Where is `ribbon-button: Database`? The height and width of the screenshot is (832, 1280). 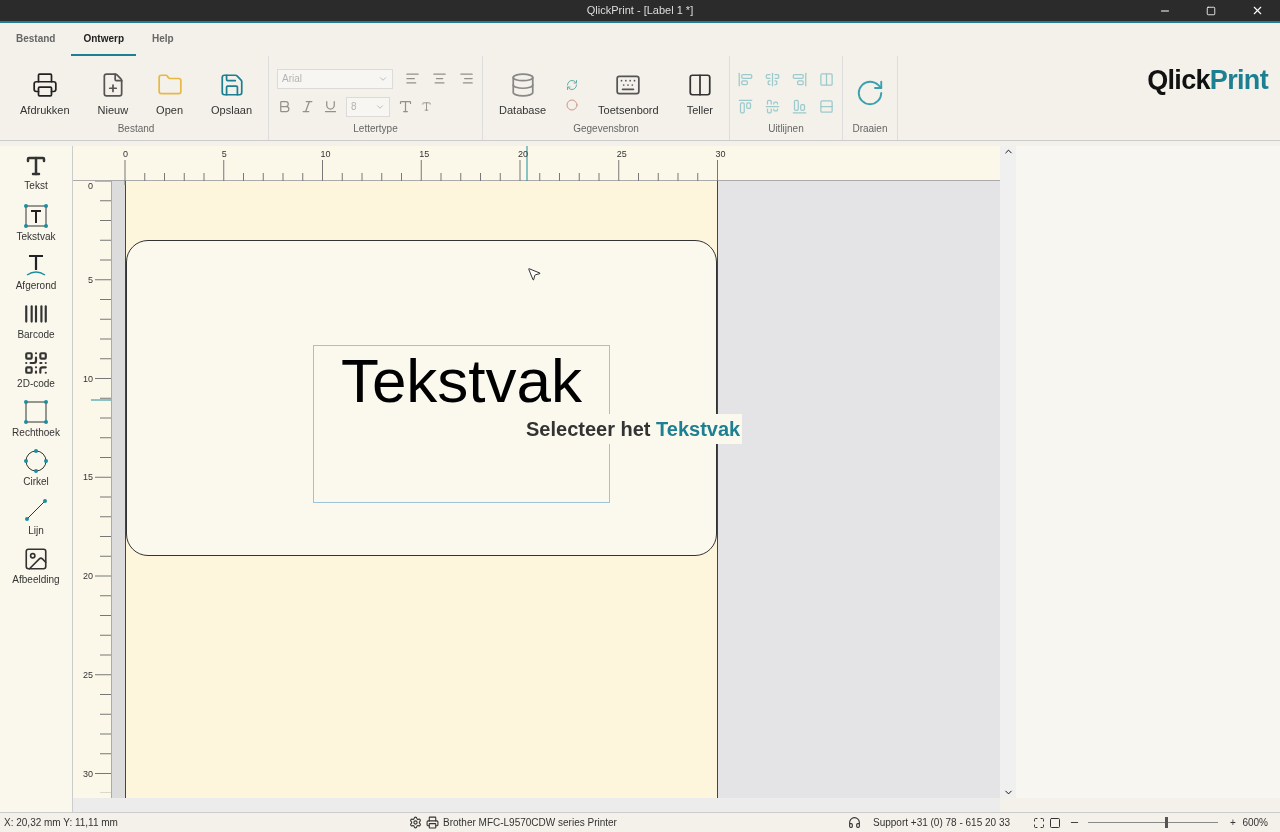
ribbon-button: Database is located at coordinates (523, 92).